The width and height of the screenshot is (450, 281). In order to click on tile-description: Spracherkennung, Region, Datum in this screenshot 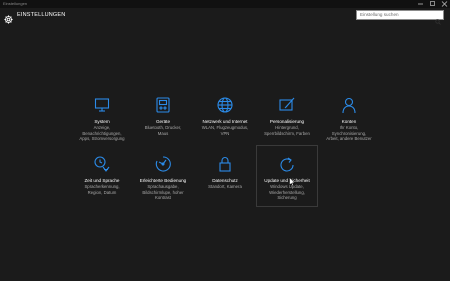, I will do `click(102, 189)`.